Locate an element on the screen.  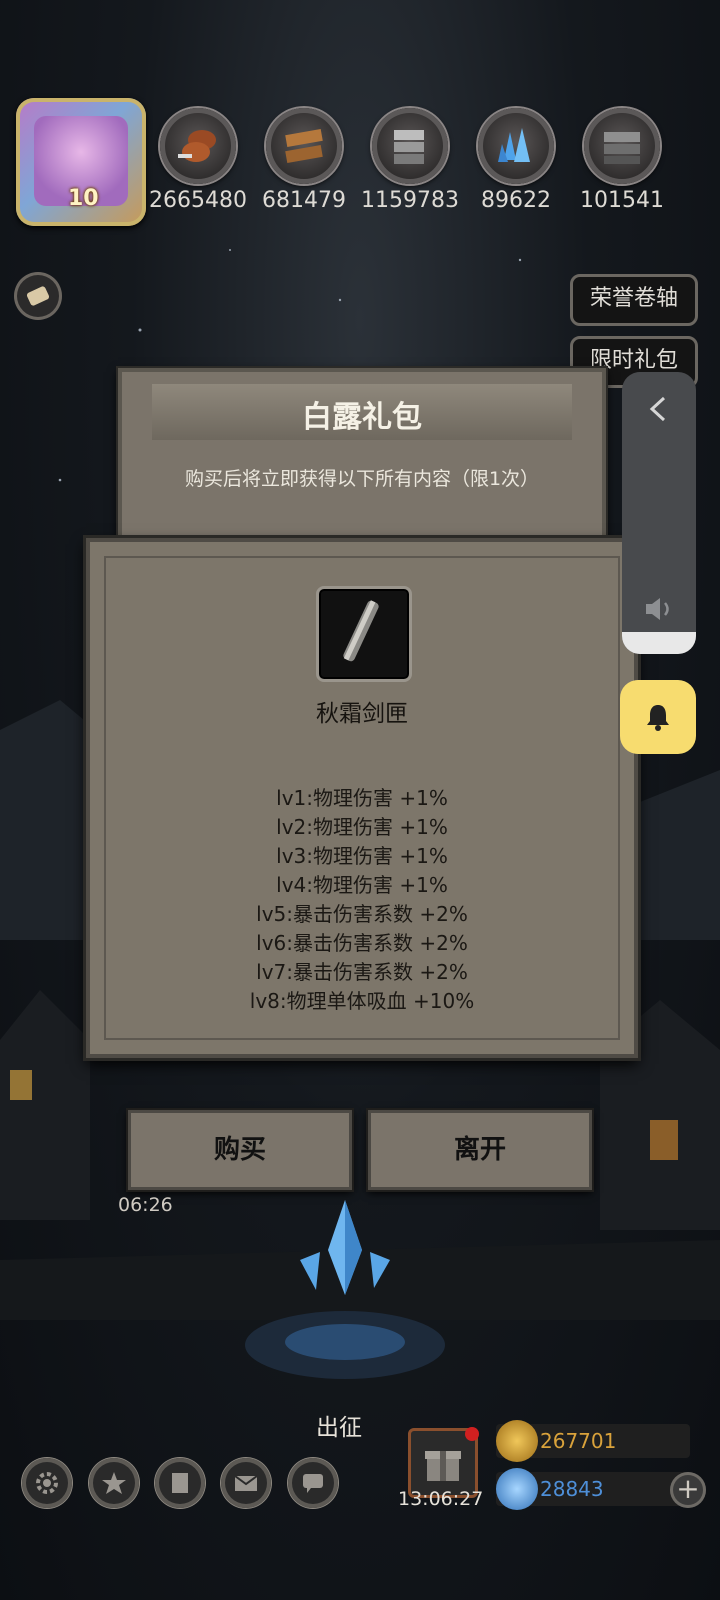
honor-scroll-button: 荣誉卷轴 is located at coordinates (634, 300).